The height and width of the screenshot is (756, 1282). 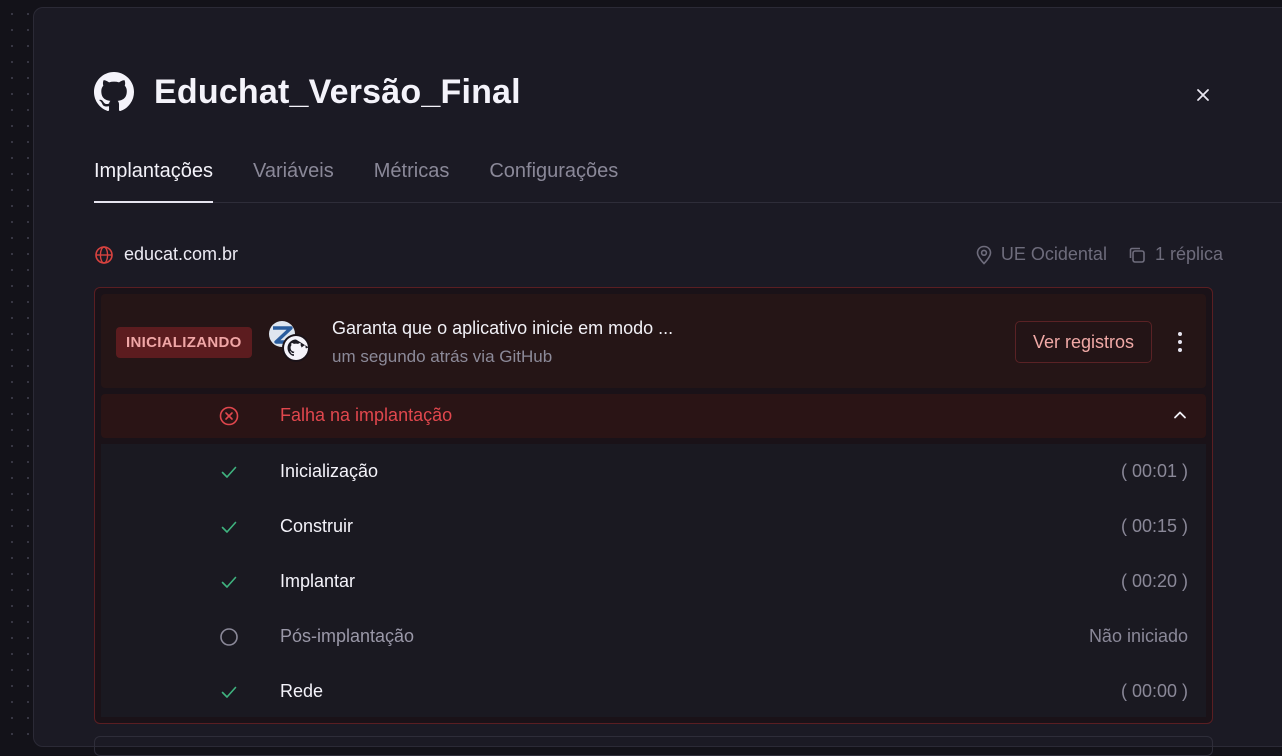 I want to click on location-pin-icon, so click(x=984, y=255).